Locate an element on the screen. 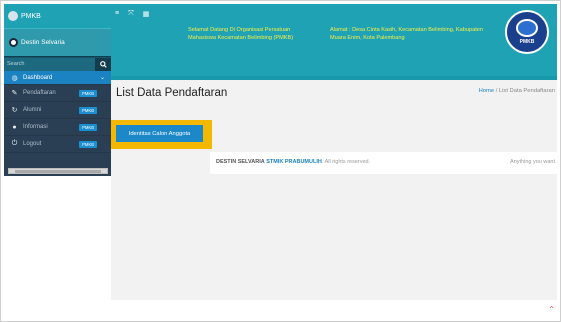 The width and height of the screenshot is (561, 322). sidebar-scrollbar is located at coordinates (58, 171).